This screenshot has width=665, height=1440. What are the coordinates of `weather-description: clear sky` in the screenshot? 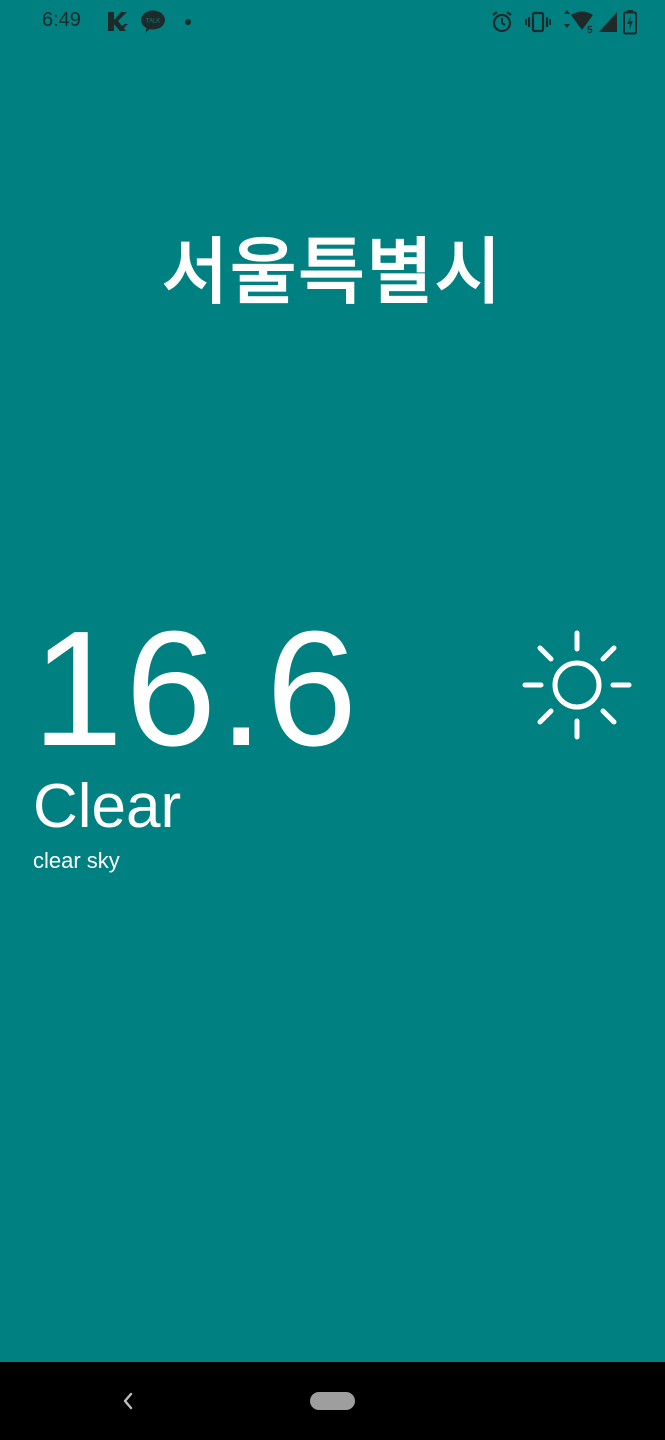 It's located at (76, 860).